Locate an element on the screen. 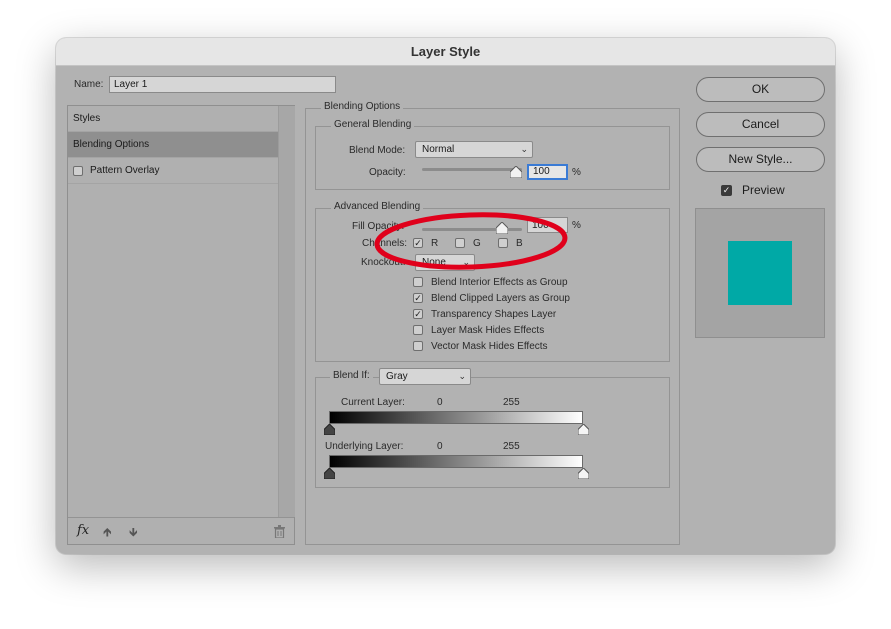 The image size is (891, 629). styles-item-styles: Styles is located at coordinates (173, 119).